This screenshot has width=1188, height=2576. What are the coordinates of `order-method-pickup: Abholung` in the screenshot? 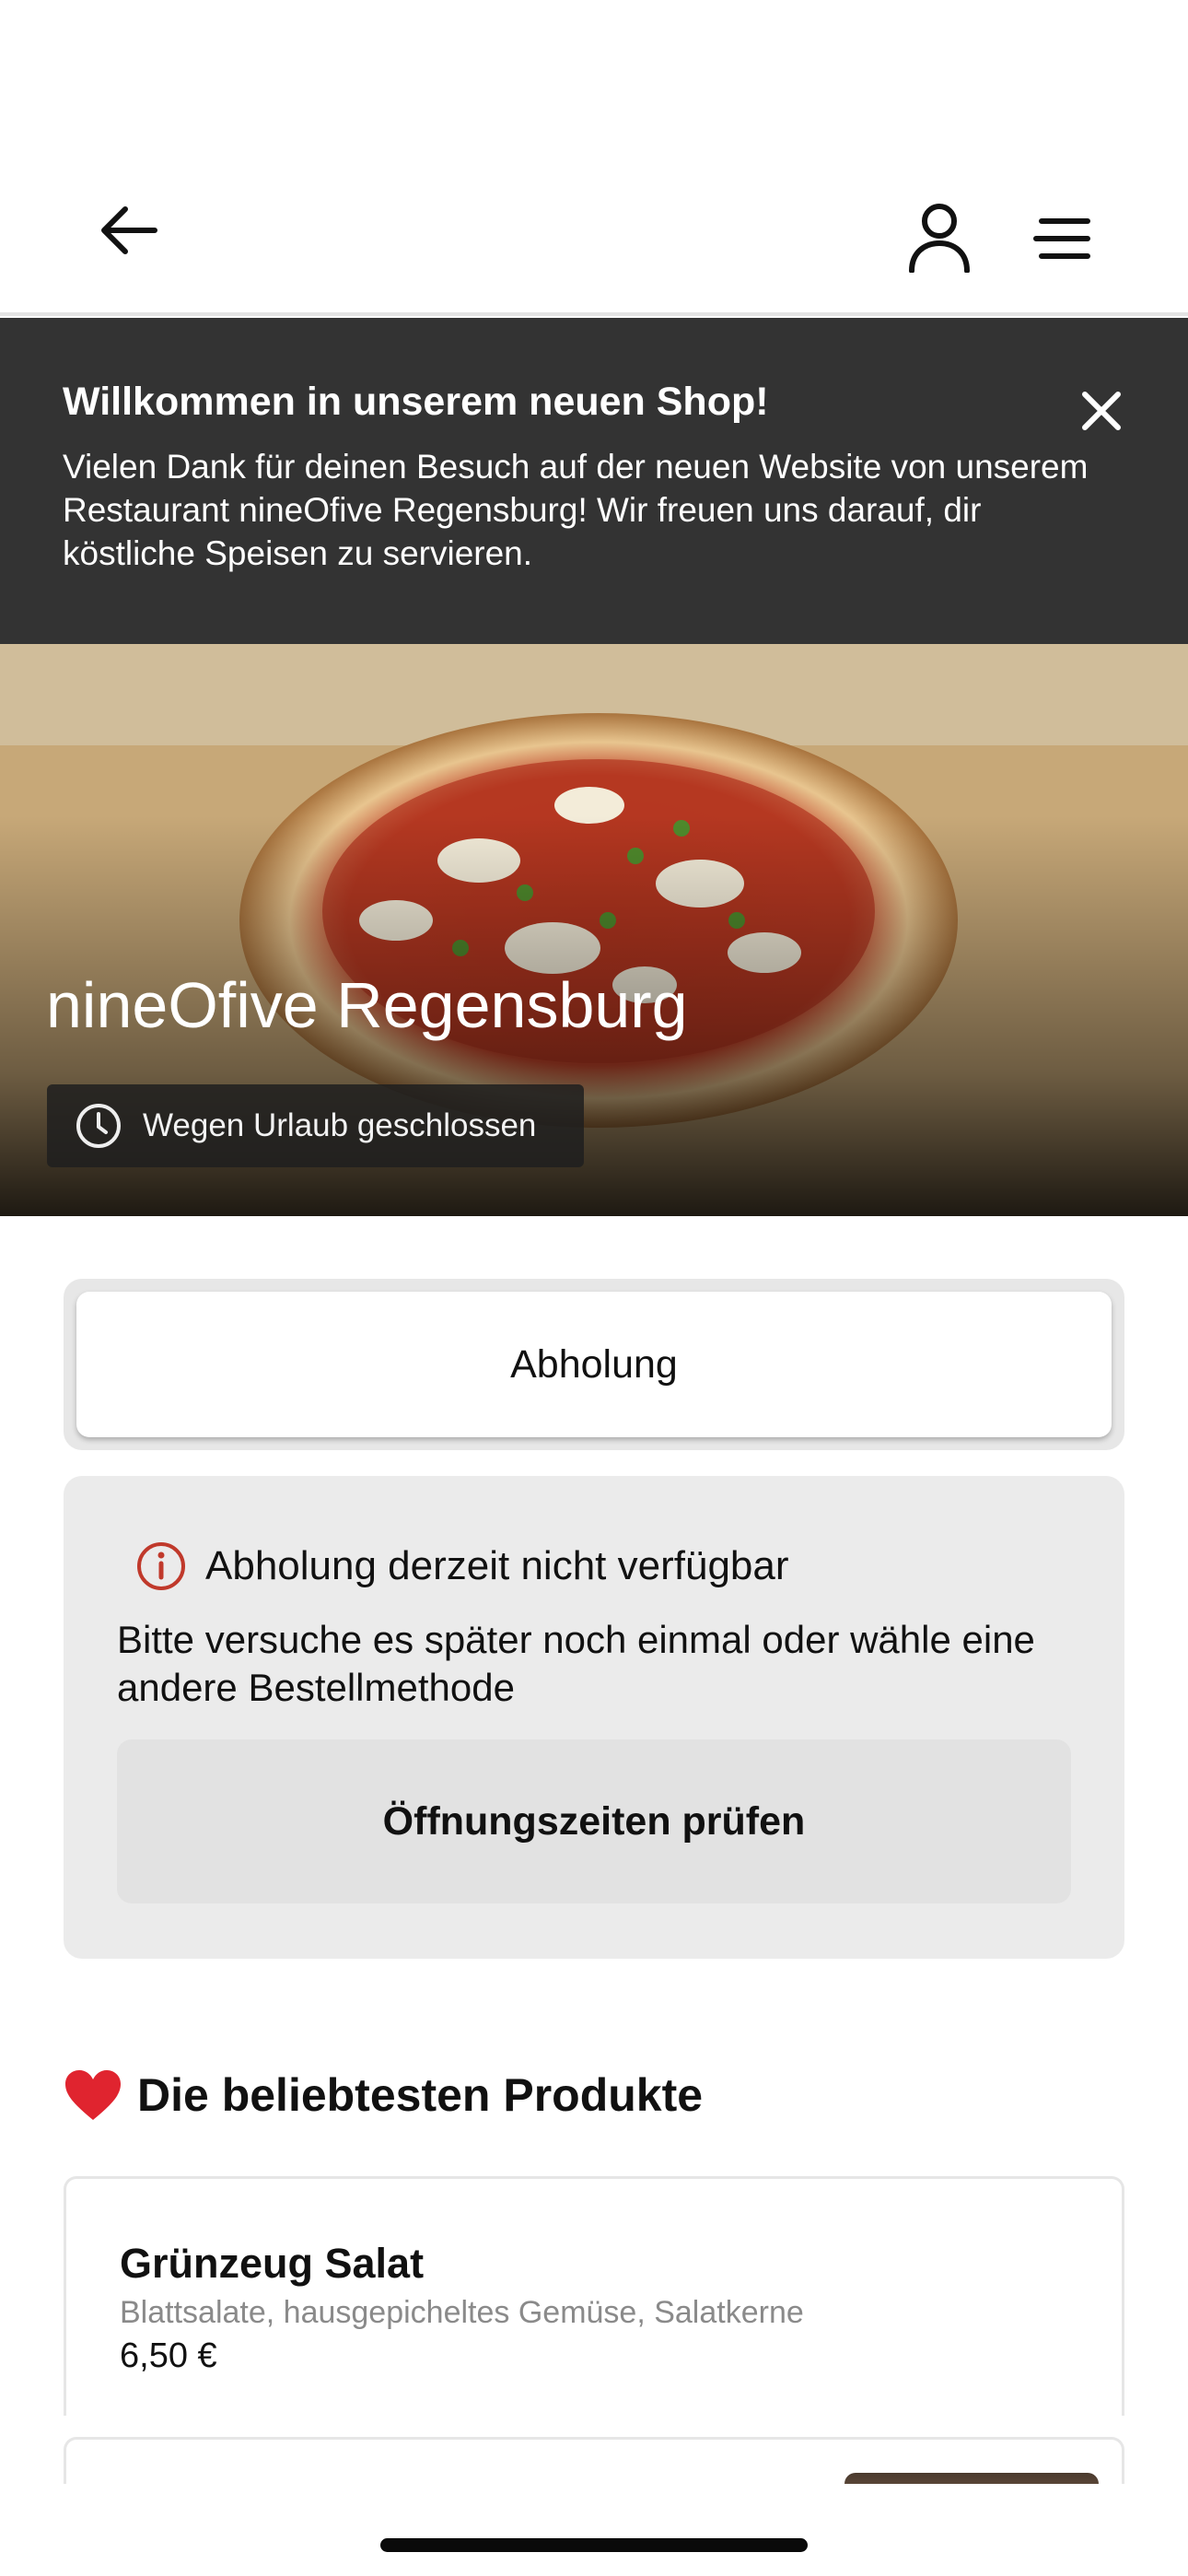 It's located at (594, 1364).